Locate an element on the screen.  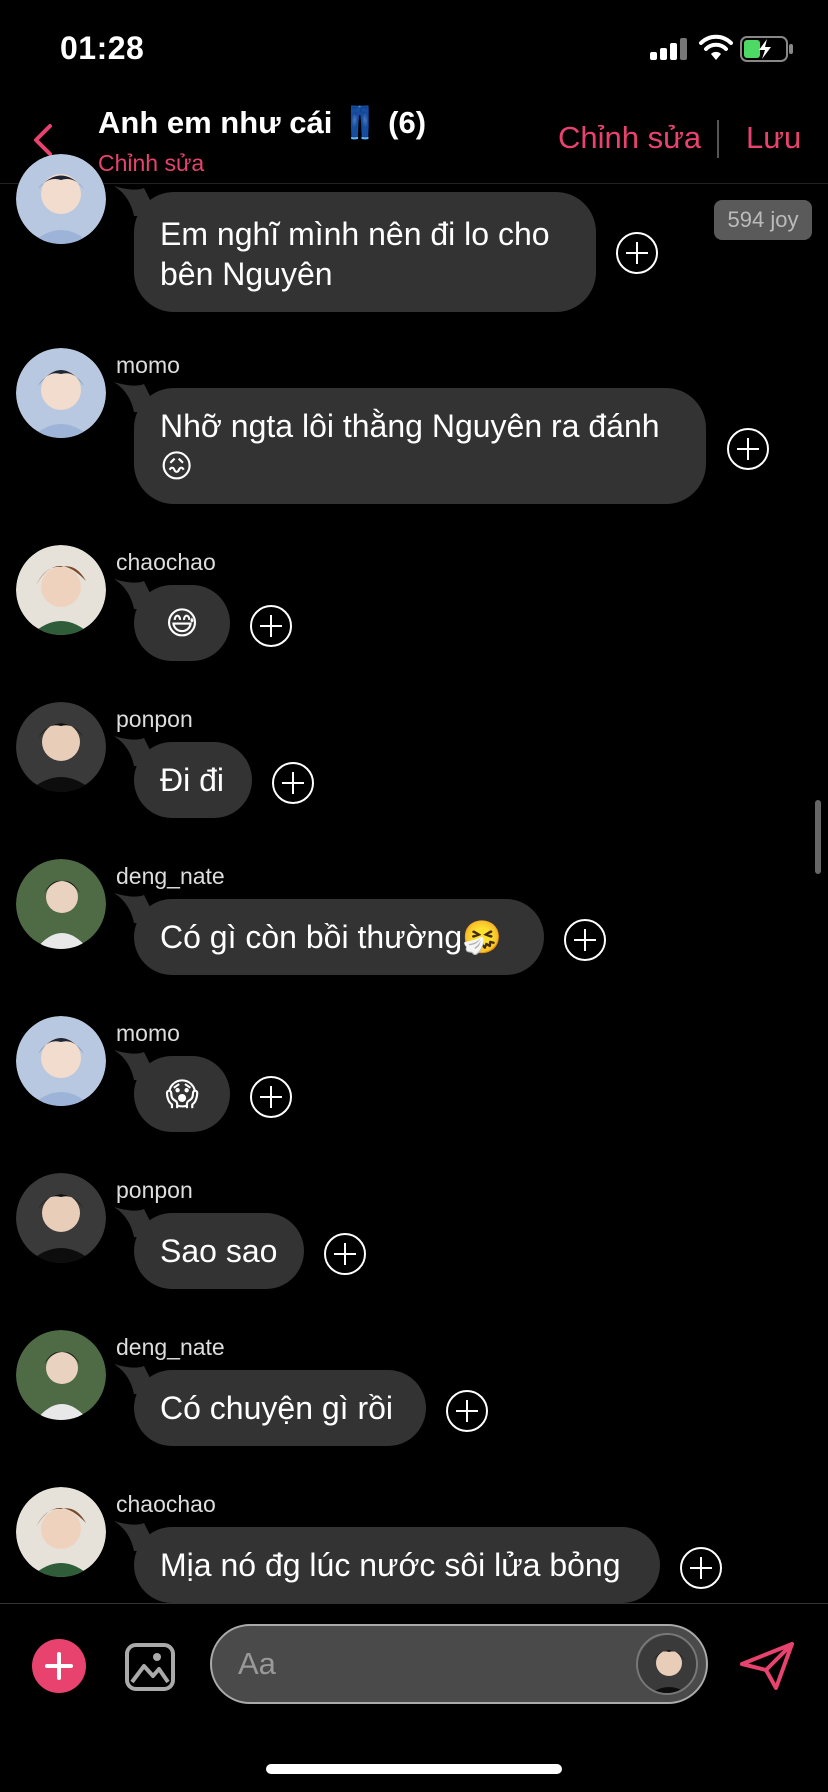
message-input-container is located at coordinates (459, 1664).